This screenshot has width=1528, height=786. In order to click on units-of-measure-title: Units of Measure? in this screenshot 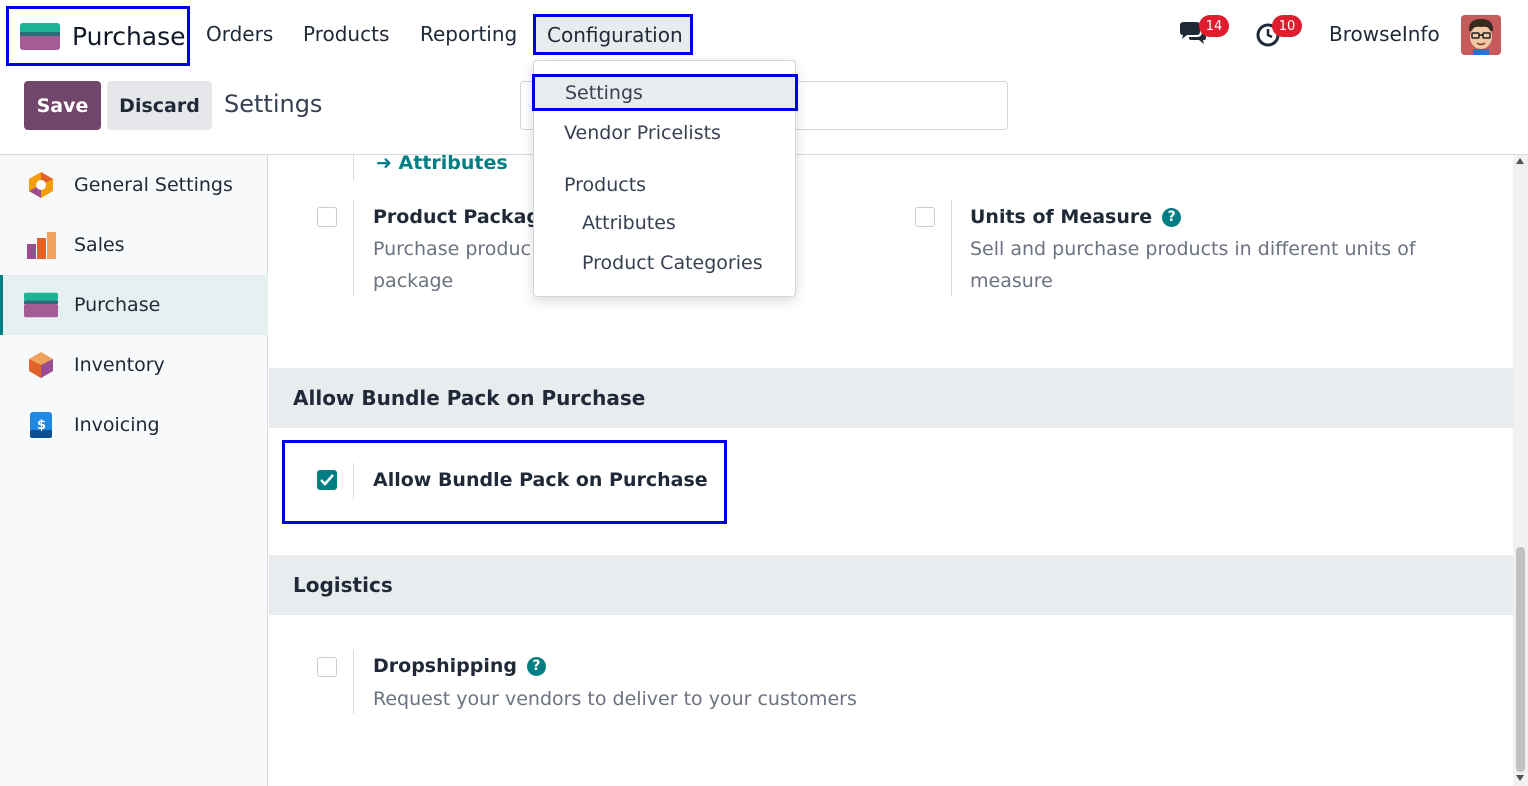, I will do `click(1076, 217)`.